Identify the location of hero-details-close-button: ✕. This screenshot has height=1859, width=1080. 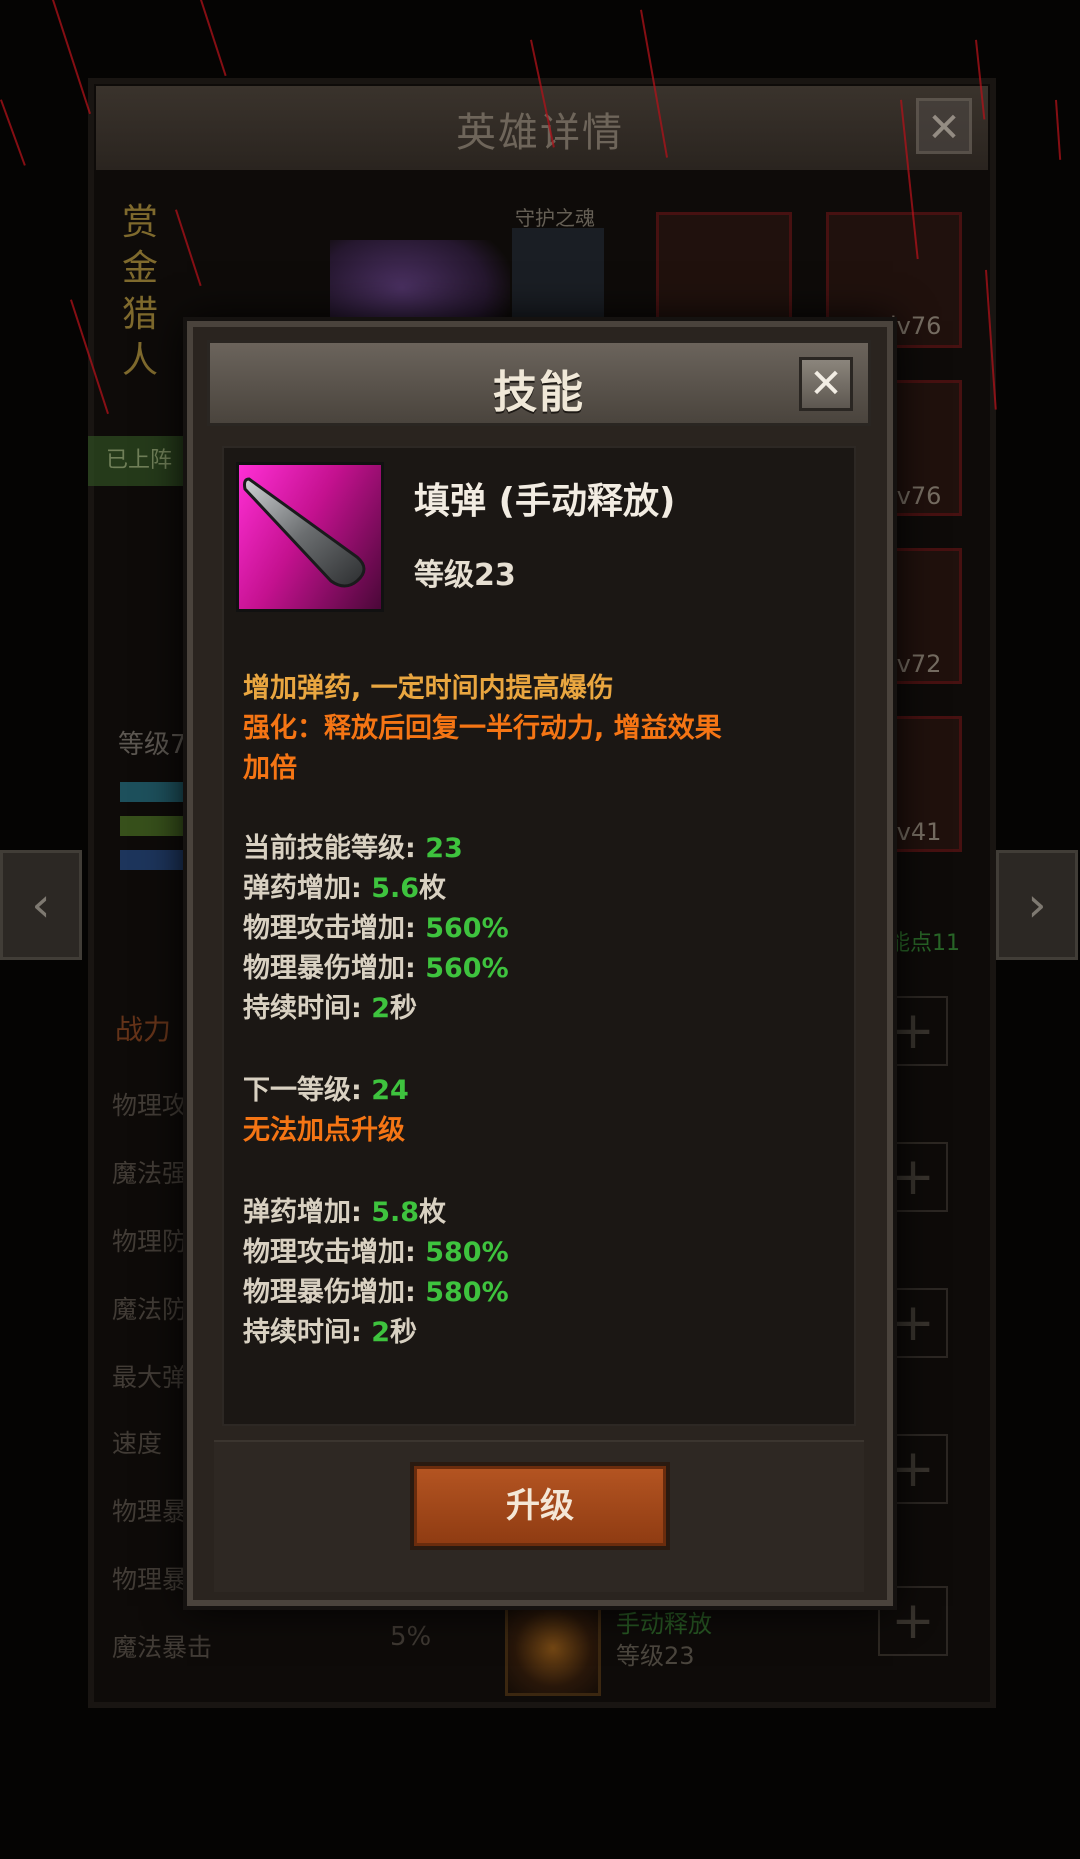
(944, 126).